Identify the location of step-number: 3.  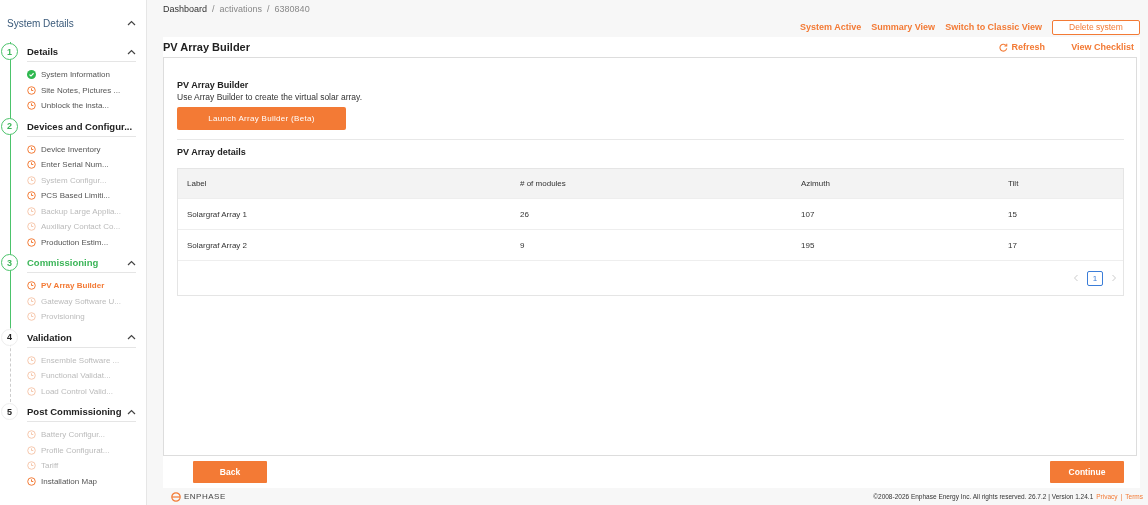
(9, 262).